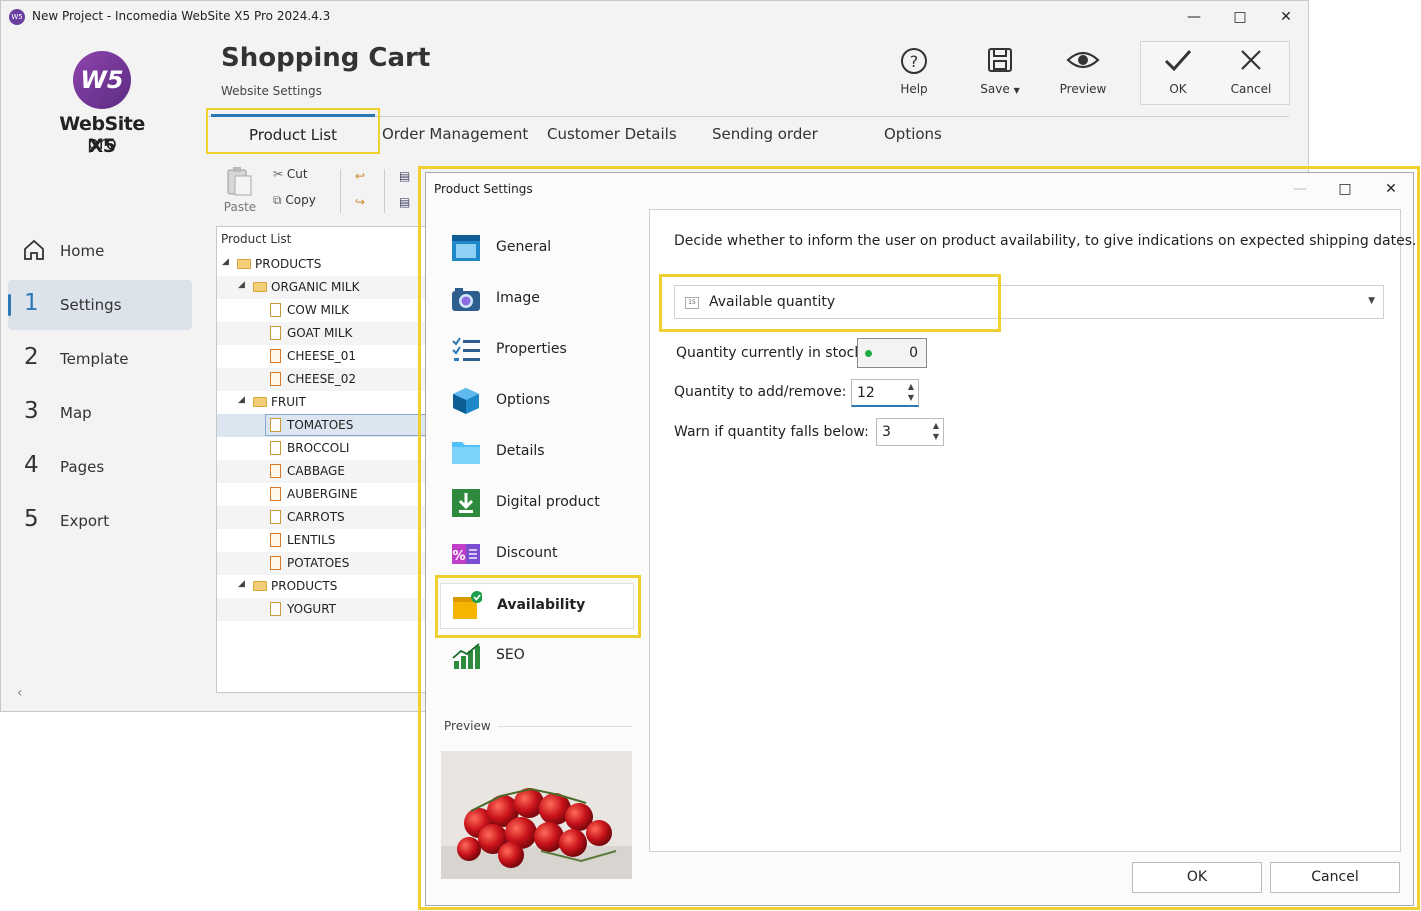 Image resolution: width=1421 pixels, height=911 pixels. I want to click on tab-options: Options, so click(913, 134).